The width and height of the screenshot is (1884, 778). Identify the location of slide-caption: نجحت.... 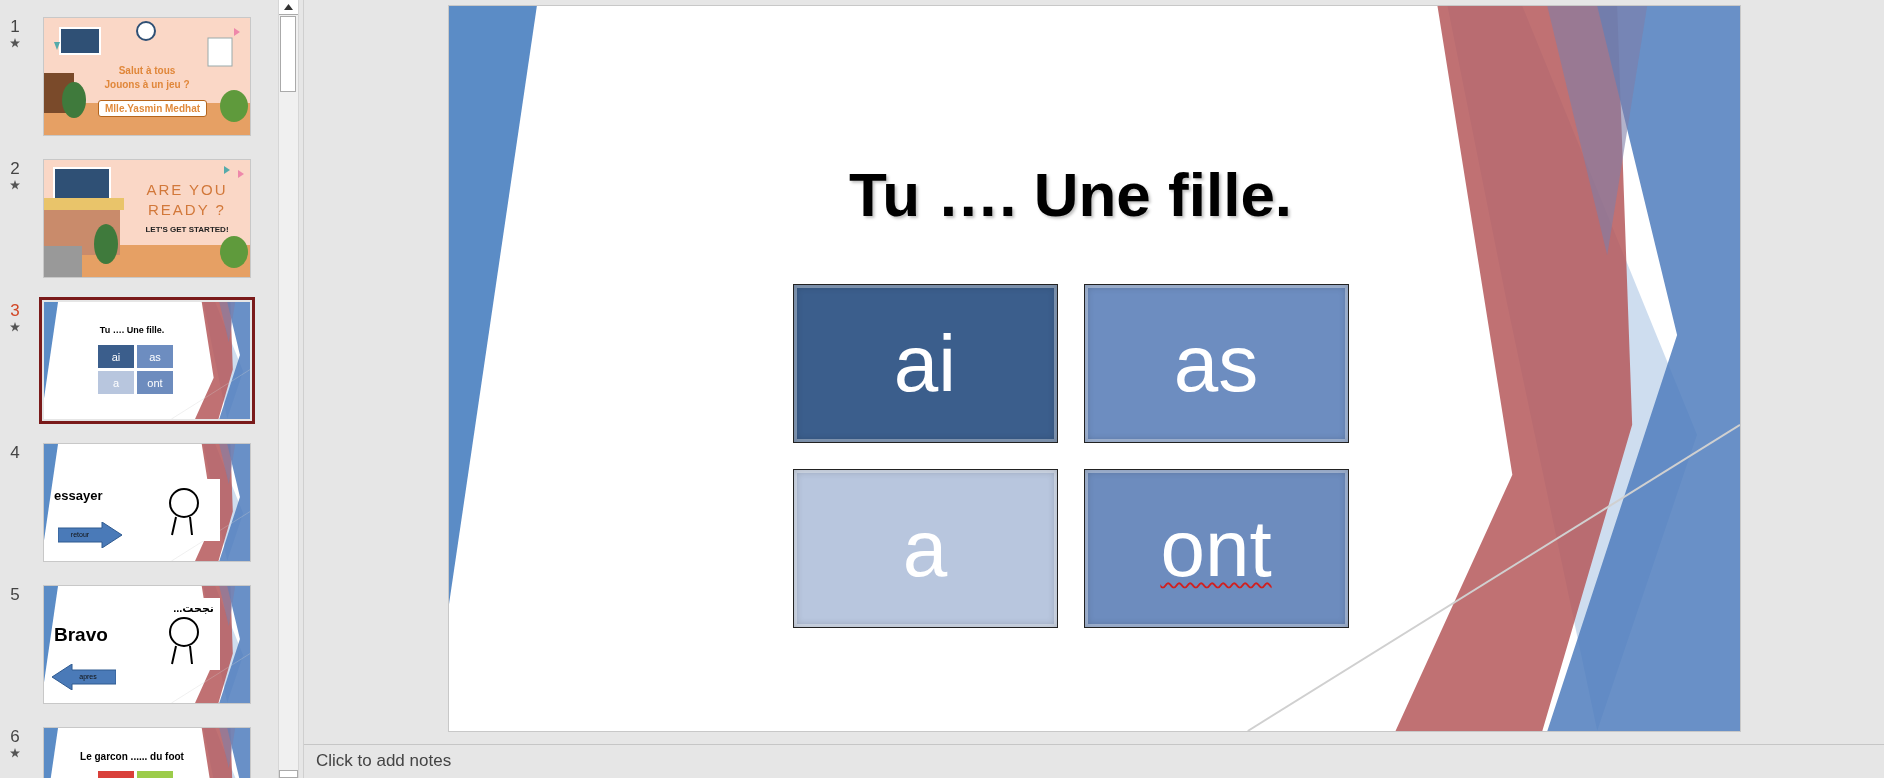
(193, 608).